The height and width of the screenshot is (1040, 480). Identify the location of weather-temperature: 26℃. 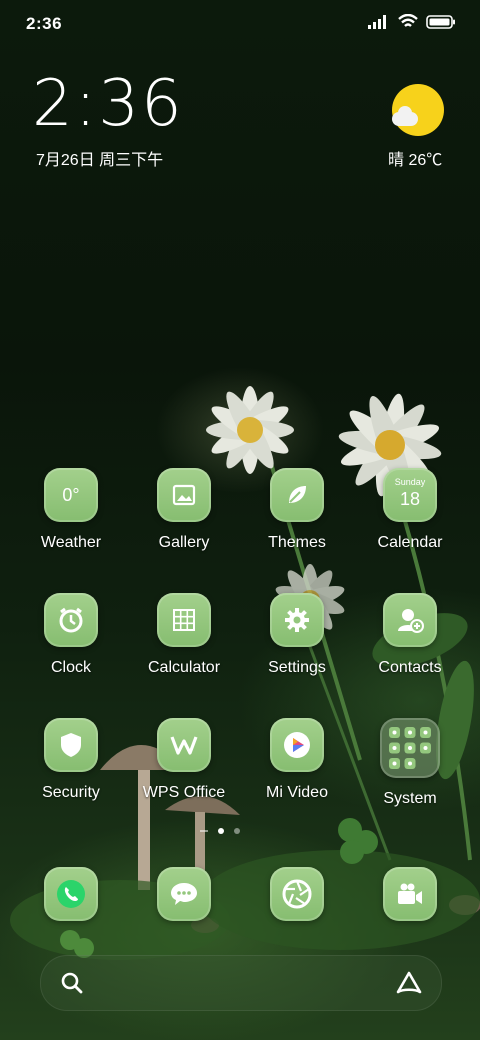
(425, 160).